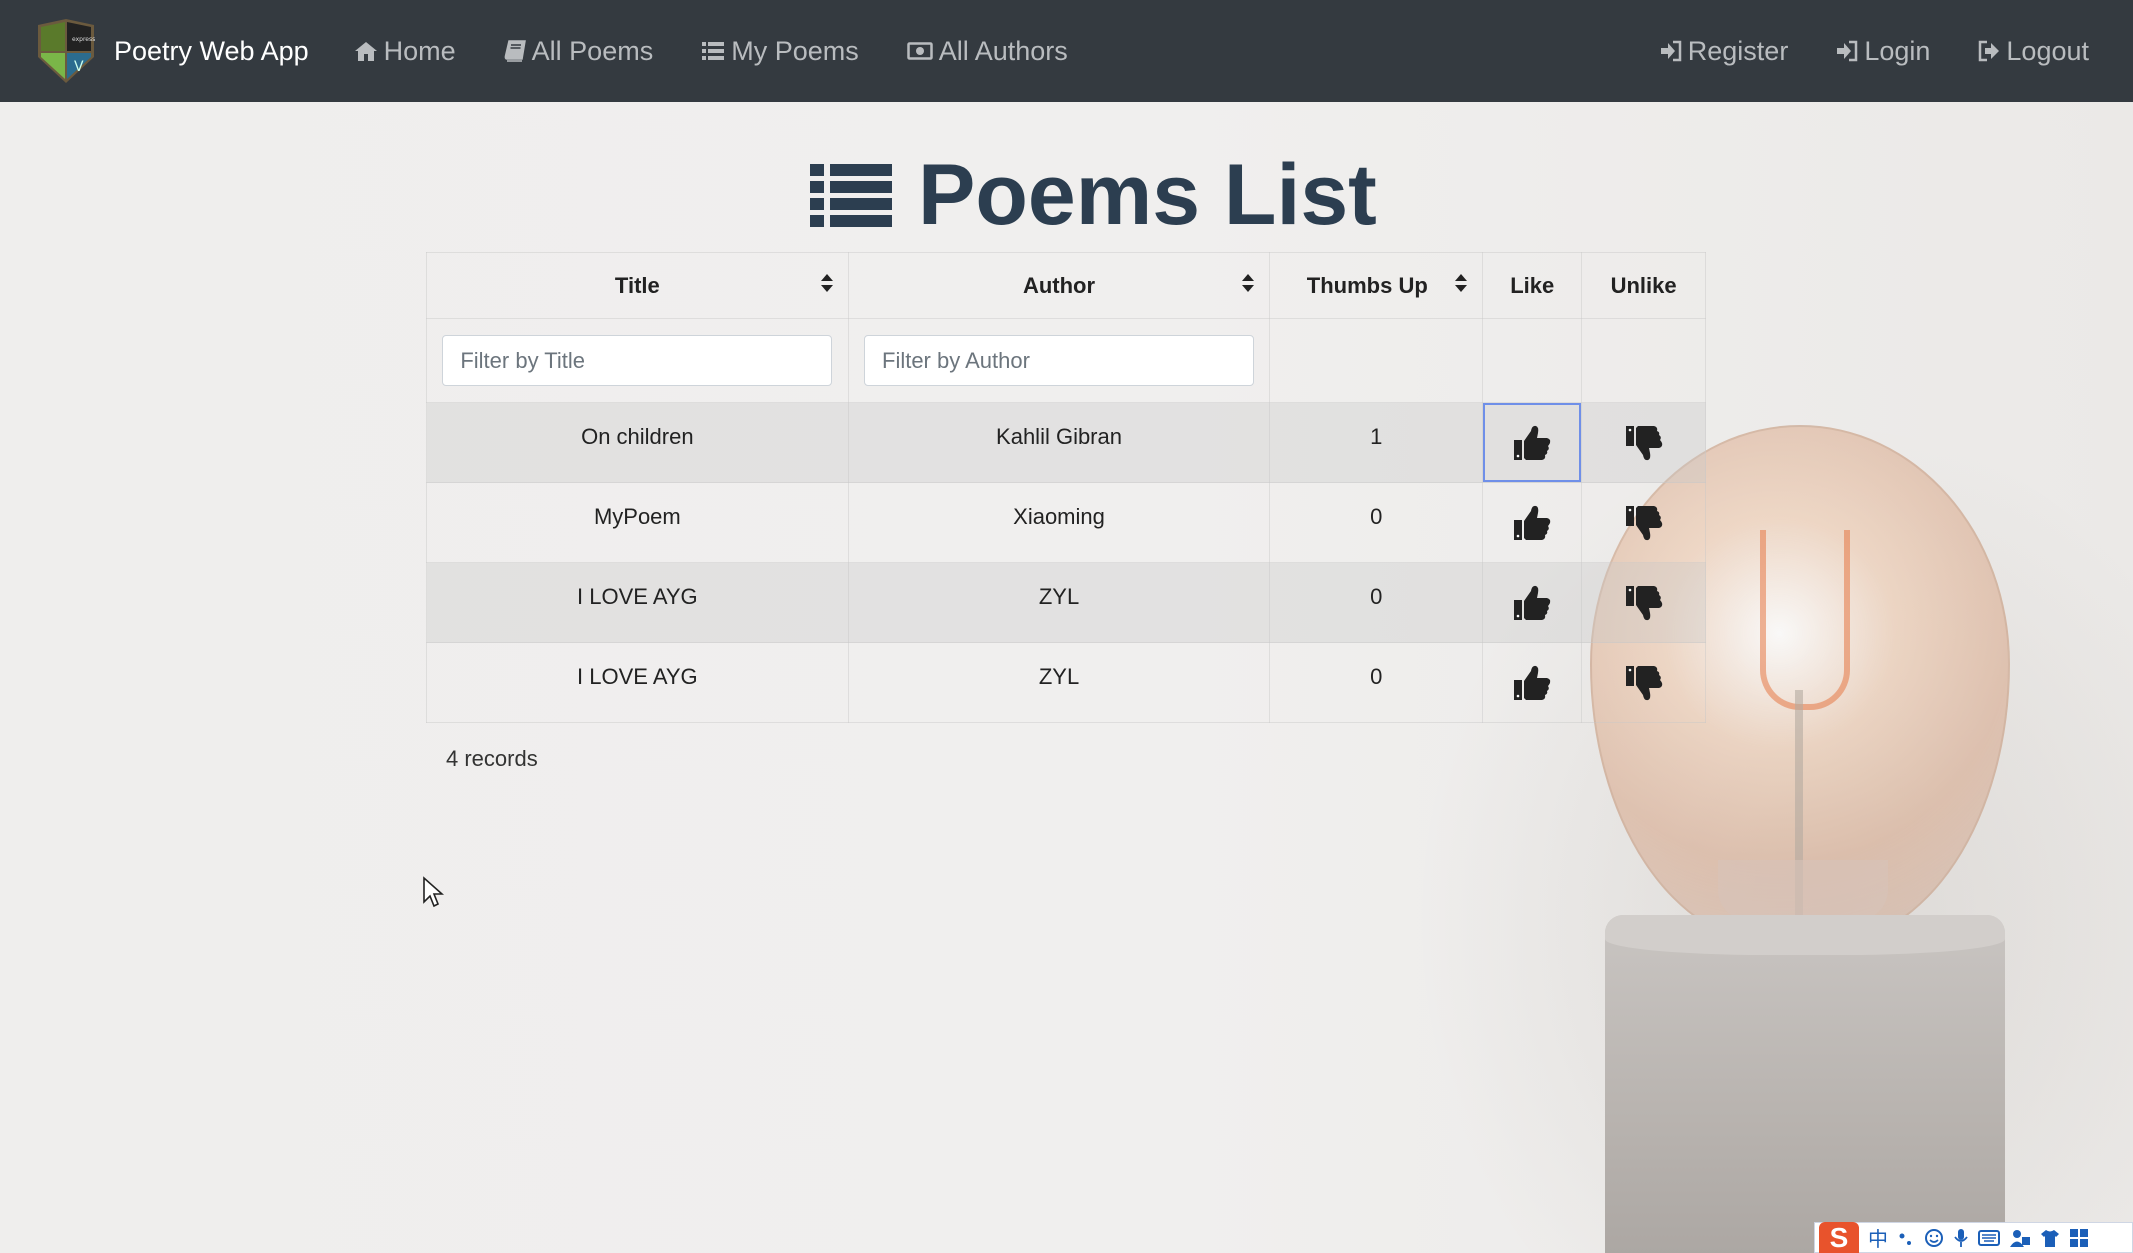 The width and height of the screenshot is (2133, 1253). I want to click on poem-title-cell: On children, so click(637, 442).